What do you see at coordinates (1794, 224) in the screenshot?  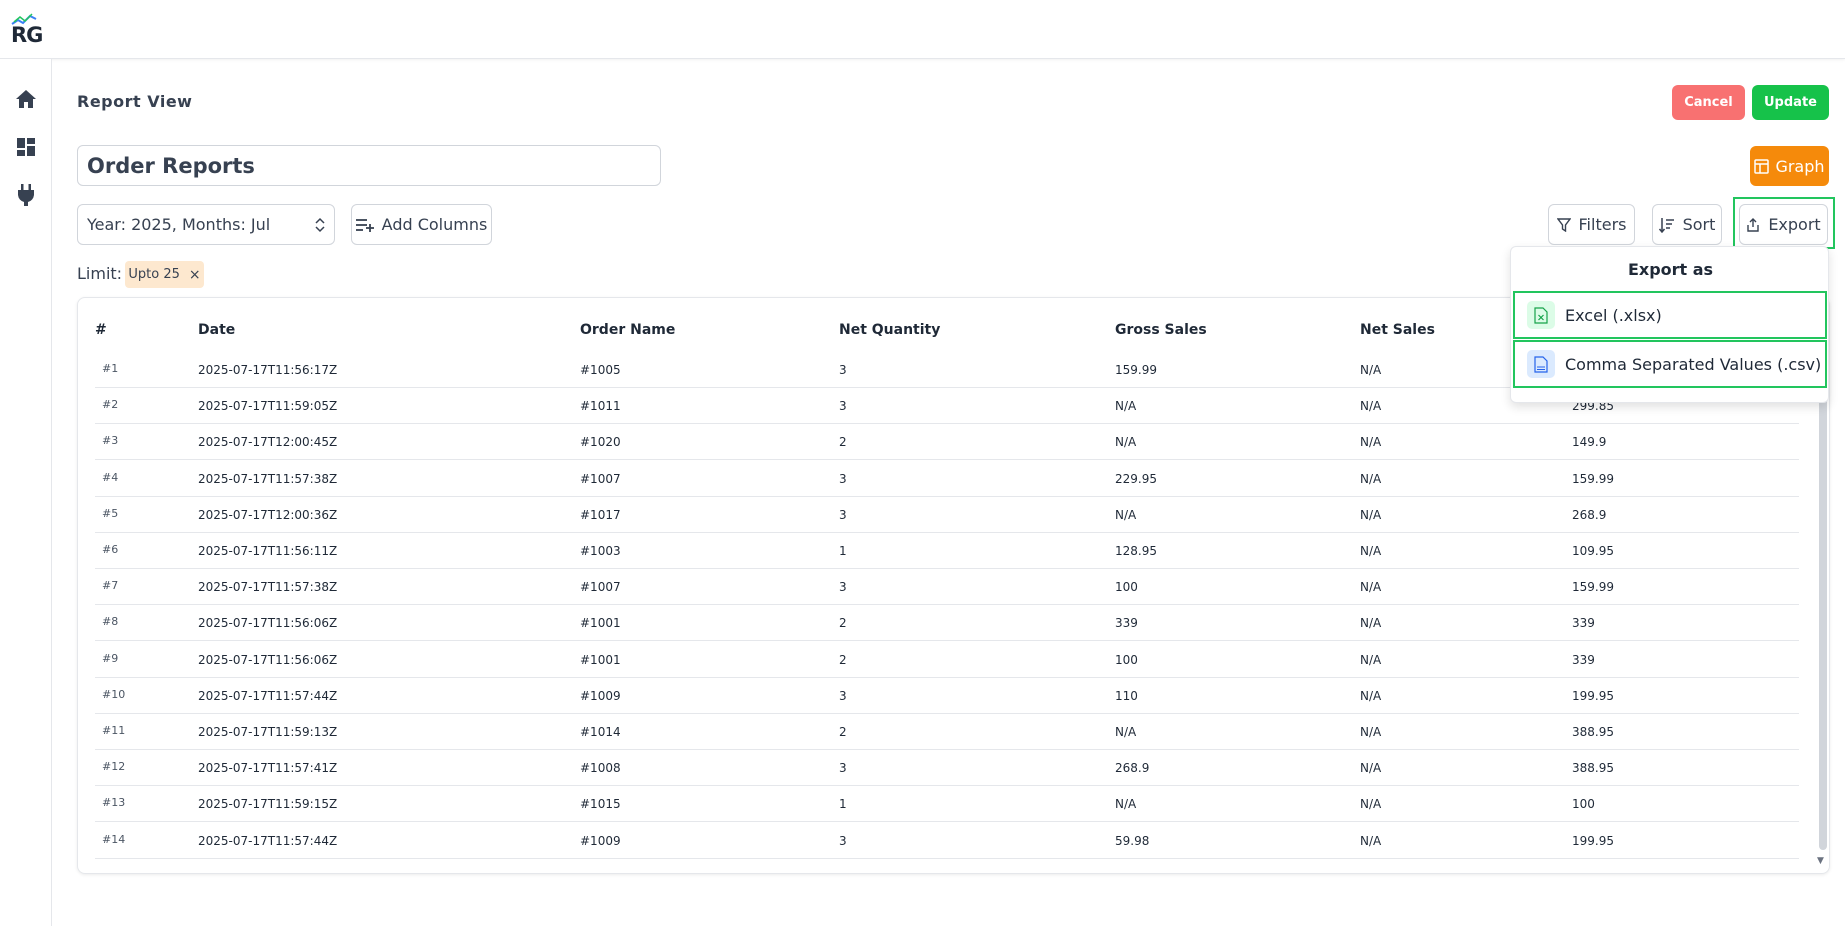 I see `export-label: Export` at bounding box center [1794, 224].